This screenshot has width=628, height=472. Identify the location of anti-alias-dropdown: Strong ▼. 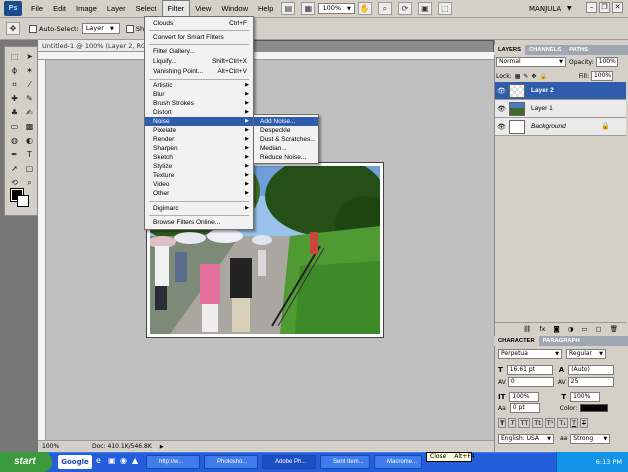
(590, 438).